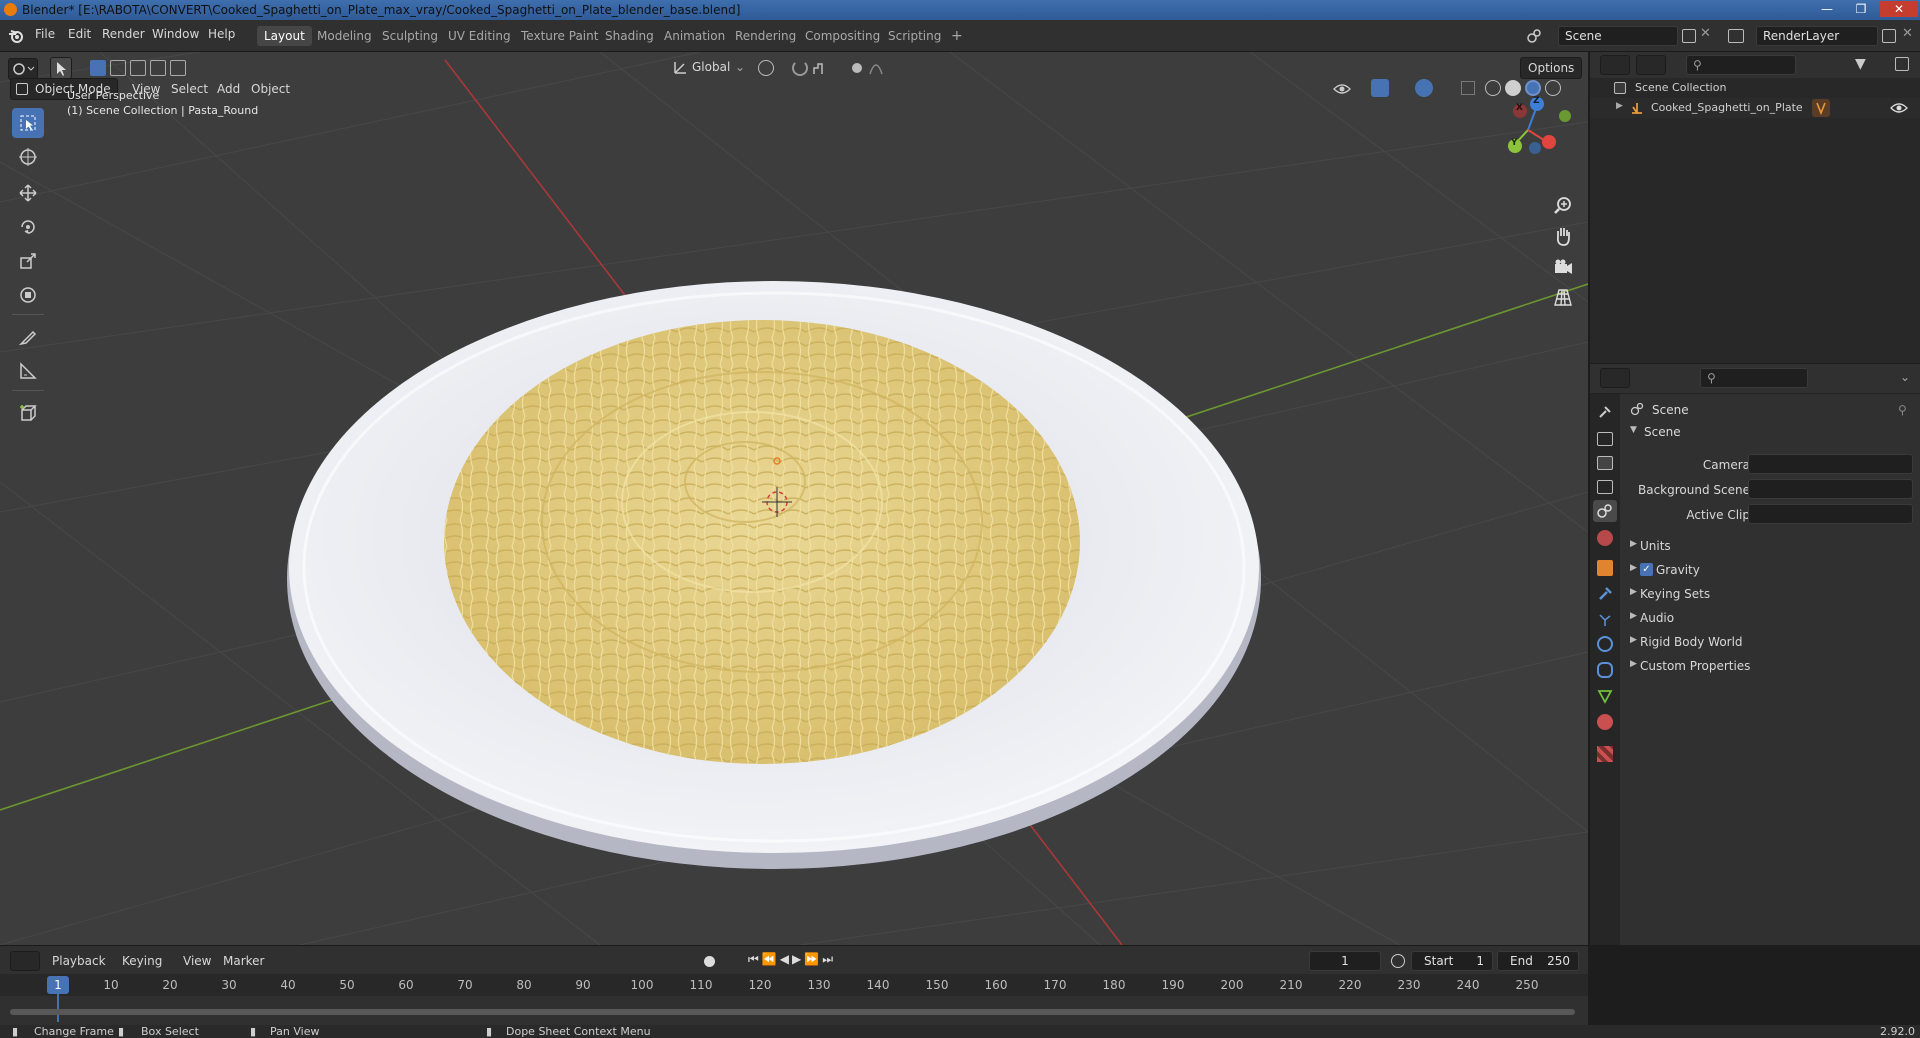 Image resolution: width=1920 pixels, height=1038 pixels. Describe the element at coordinates (197, 961) in the screenshot. I see `menu-timeline-view: View` at that location.